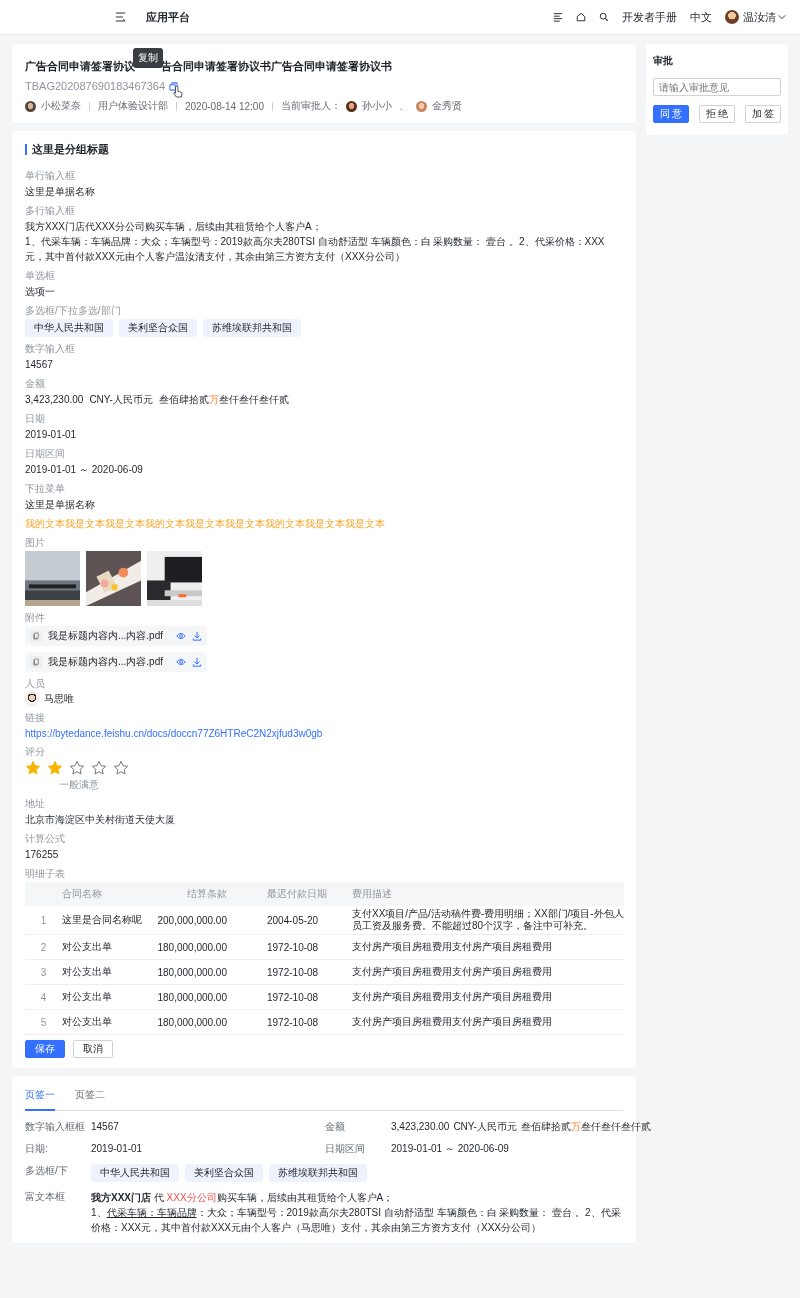  Describe the element at coordinates (604, 17) in the screenshot. I see `search-icon` at that location.